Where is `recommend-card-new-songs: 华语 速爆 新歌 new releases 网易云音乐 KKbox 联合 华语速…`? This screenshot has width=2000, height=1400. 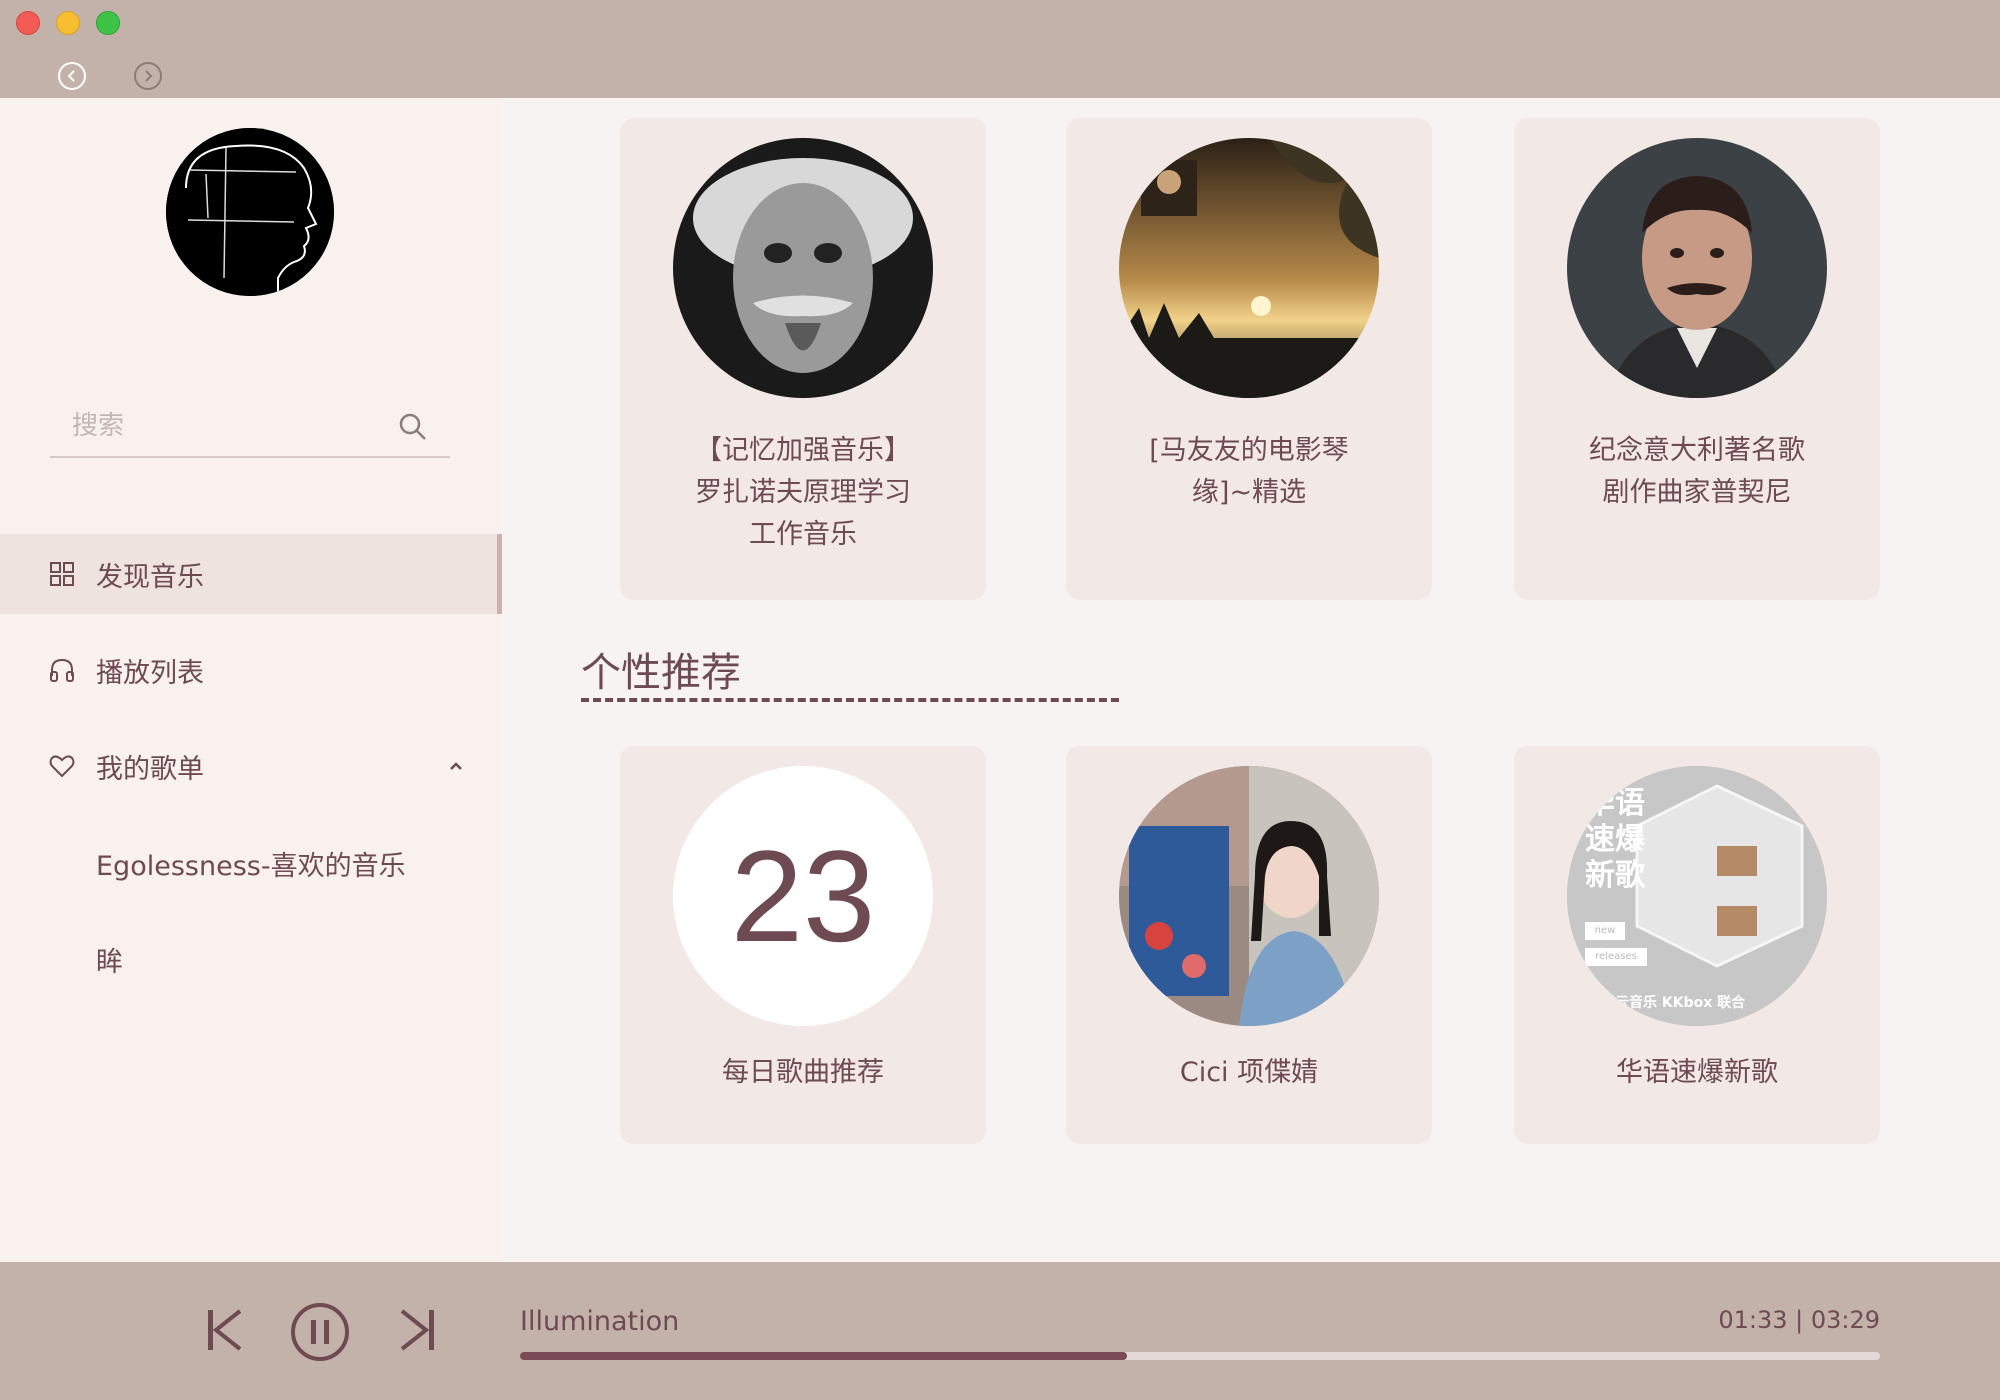
recommend-card-new-songs: 华语 速爆 新歌 new releases 网易云音乐 KKbox 联合 华语速… is located at coordinates (1697, 945).